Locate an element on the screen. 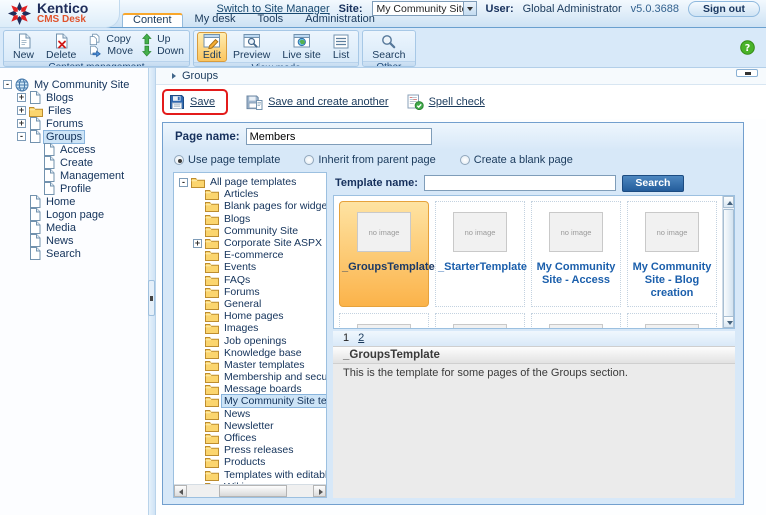 The height and width of the screenshot is (515, 766). content-tree-item-forums: + Forums is located at coordinates (74, 123).